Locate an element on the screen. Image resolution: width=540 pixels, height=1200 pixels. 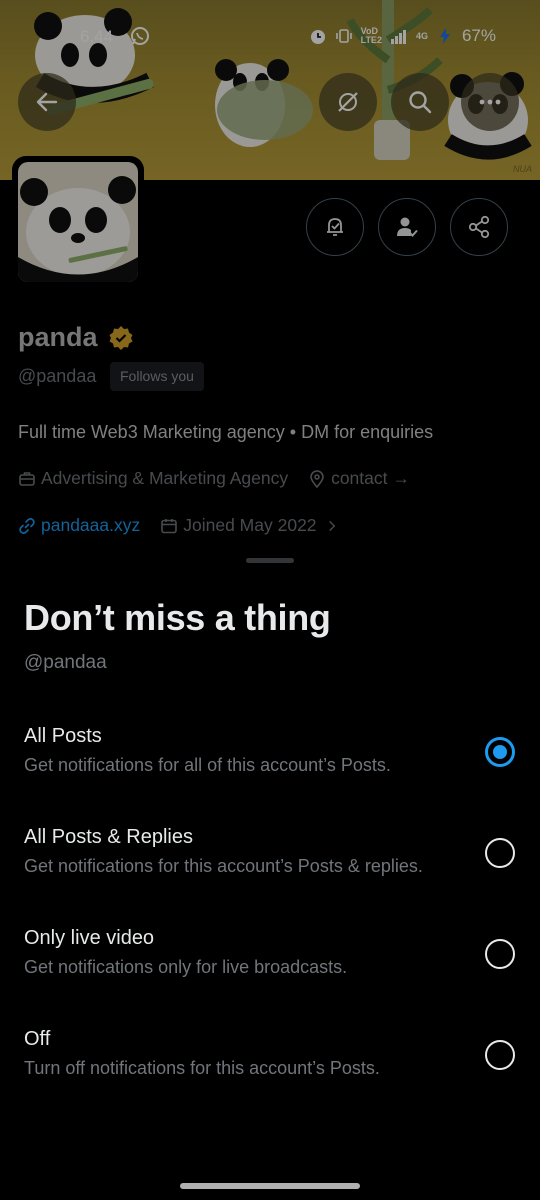
radio-all-posts is located at coordinates (500, 752).